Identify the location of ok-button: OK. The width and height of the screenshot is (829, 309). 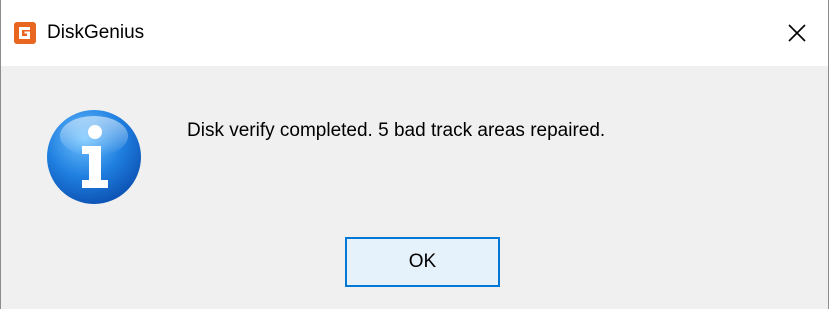
(422, 262).